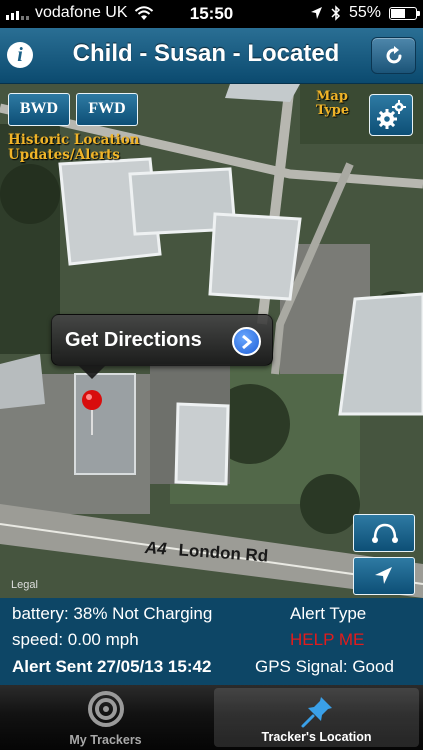 Image resolution: width=423 pixels, height=750 pixels. What do you see at coordinates (112, 666) in the screenshot?
I see `alert-sent-time: Alert Sent 27/05/13 15:42` at bounding box center [112, 666].